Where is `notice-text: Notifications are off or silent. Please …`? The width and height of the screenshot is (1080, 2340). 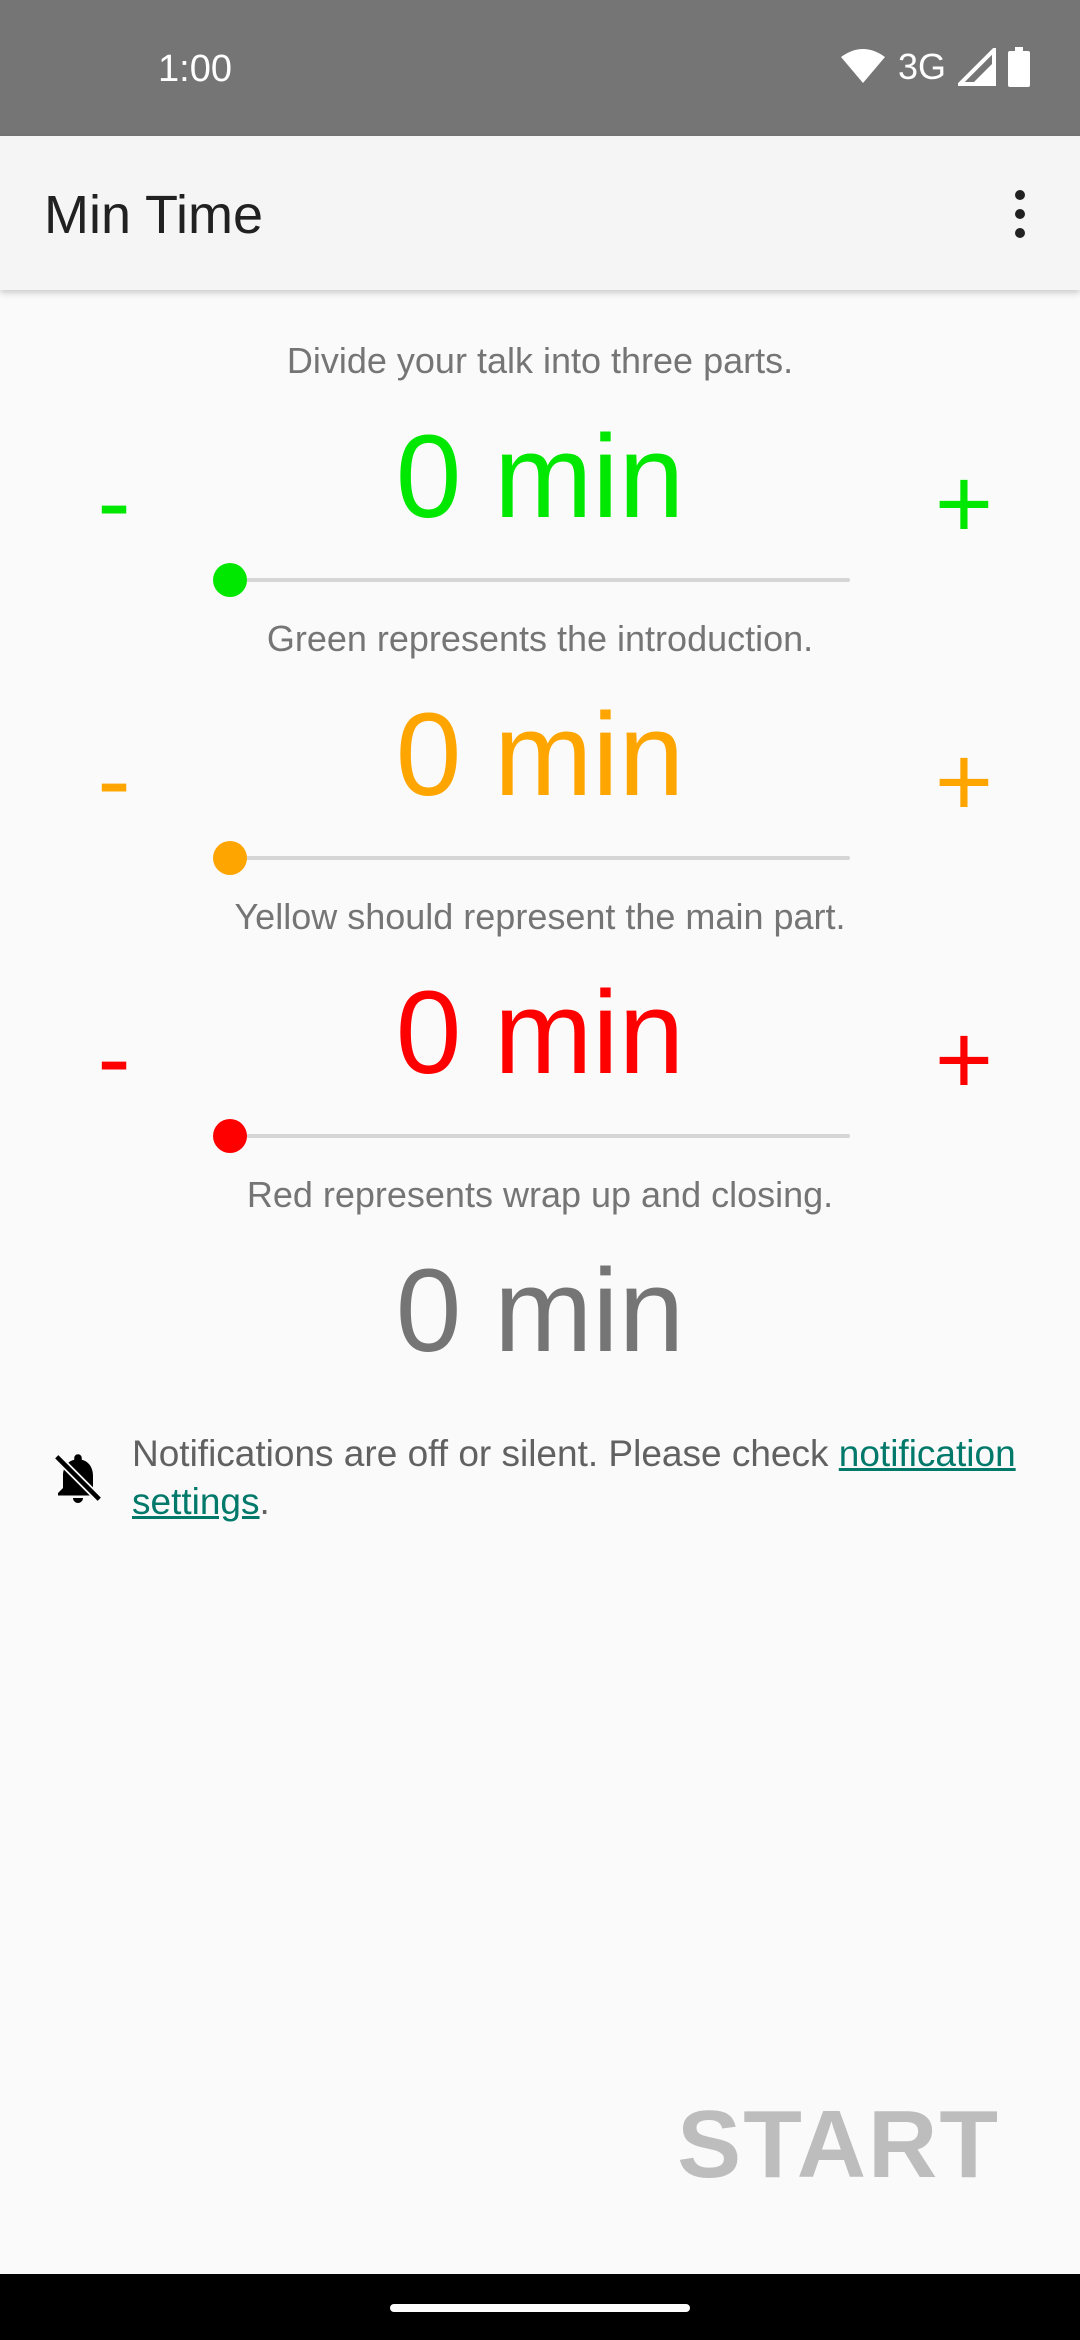 notice-text: Notifications are off or silent. Please … is located at coordinates (582, 1478).